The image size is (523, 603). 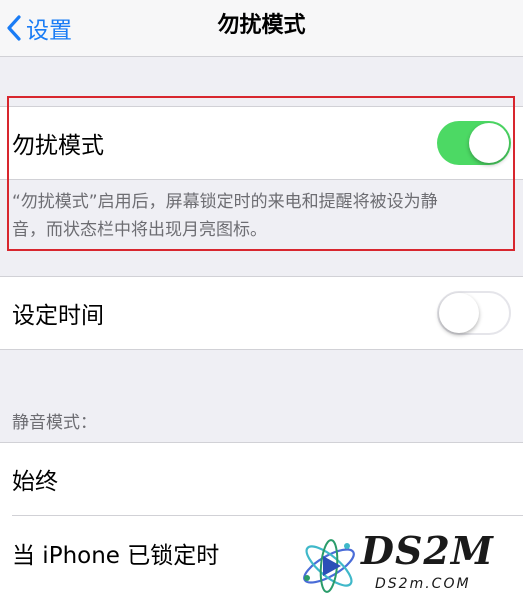 What do you see at coordinates (58, 316) in the screenshot?
I see `schedule-label: 设定时间` at bounding box center [58, 316].